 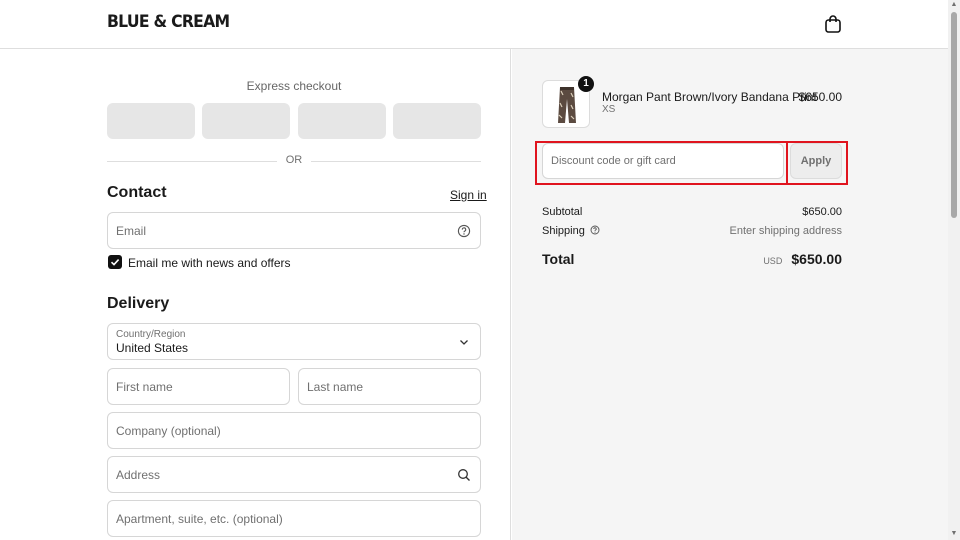 I want to click on total-value: $650.00, so click(x=816, y=259).